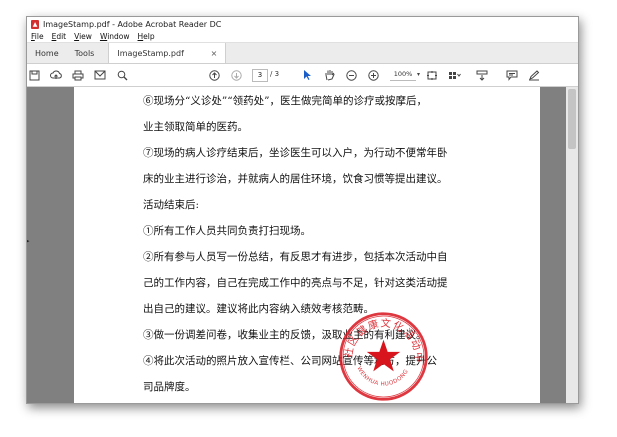 The height and width of the screenshot is (437, 617). What do you see at coordinates (403, 75) in the screenshot?
I see `zoom-level-field: 100%` at bounding box center [403, 75].